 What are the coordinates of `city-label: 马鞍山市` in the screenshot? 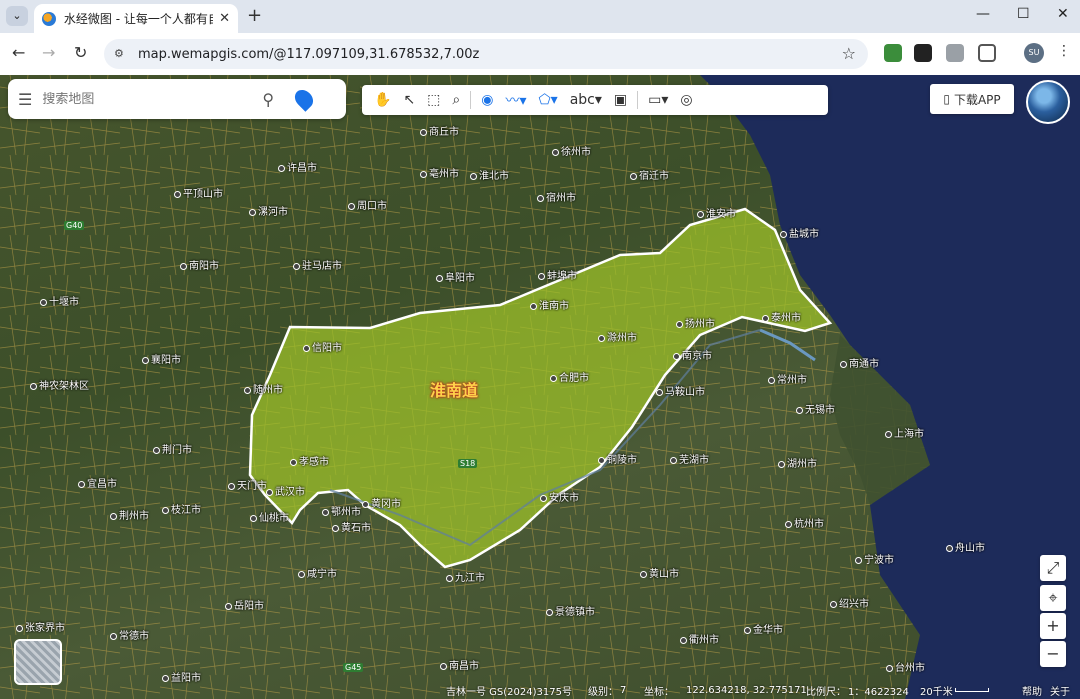 It's located at (680, 390).